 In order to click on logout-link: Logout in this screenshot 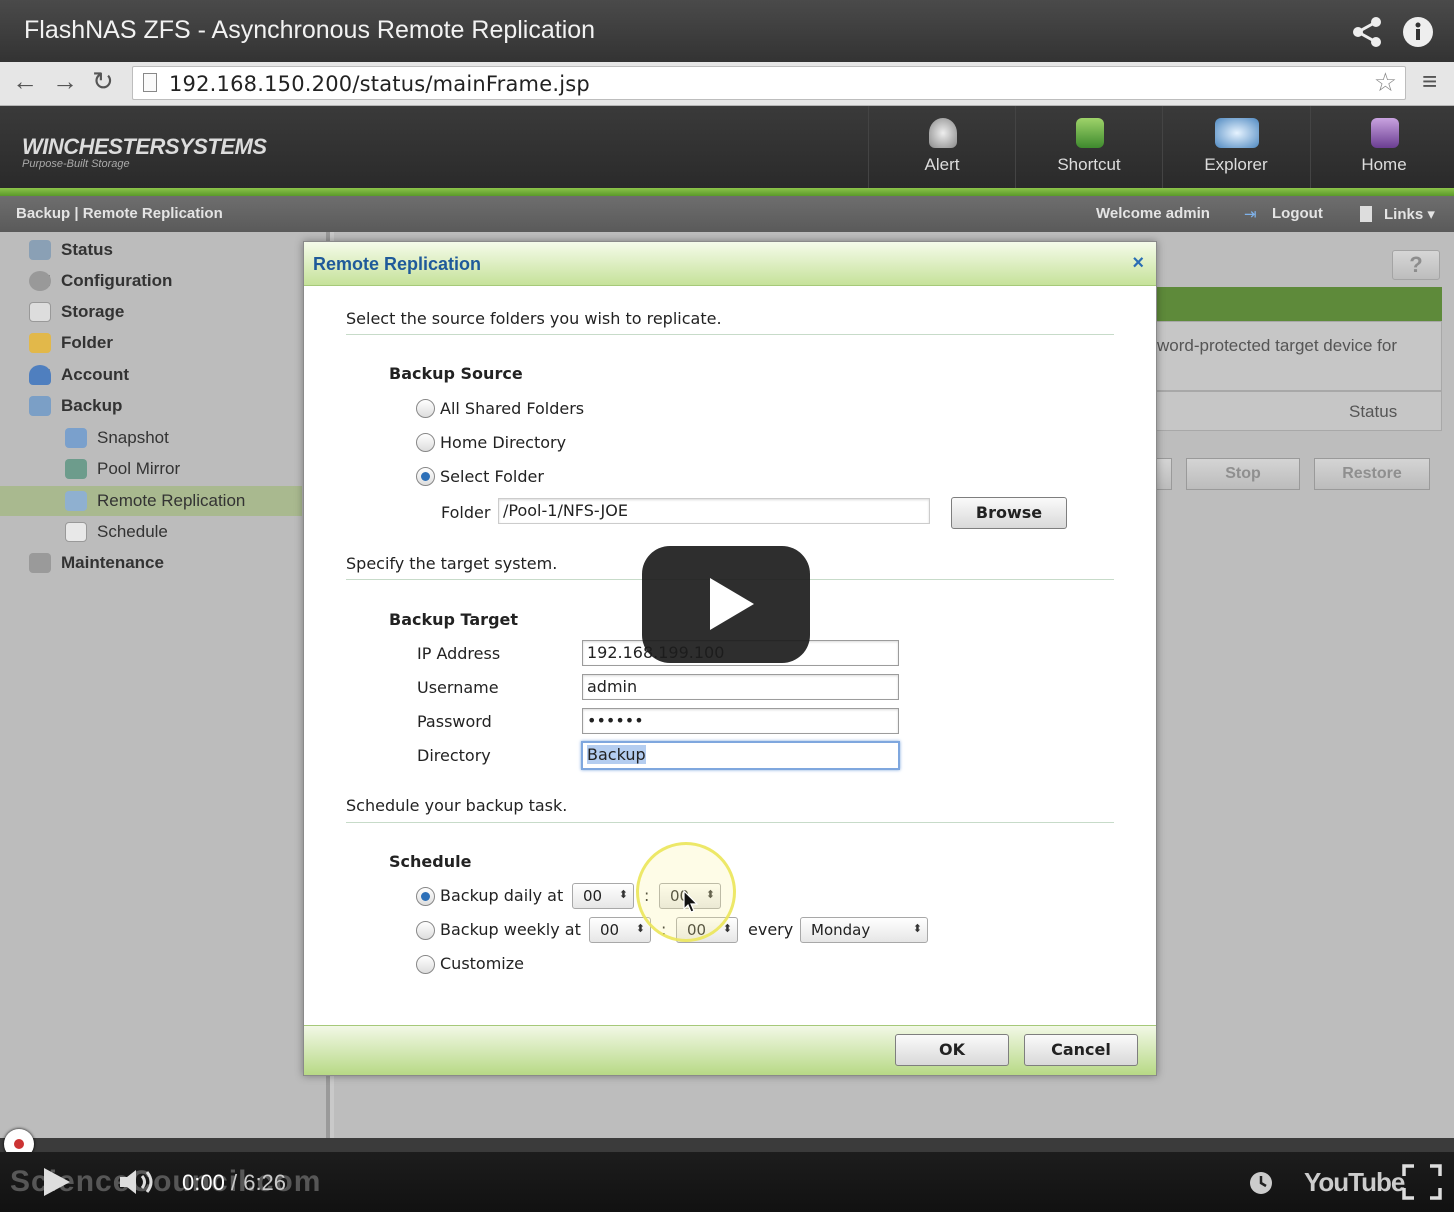, I will do `click(1297, 213)`.